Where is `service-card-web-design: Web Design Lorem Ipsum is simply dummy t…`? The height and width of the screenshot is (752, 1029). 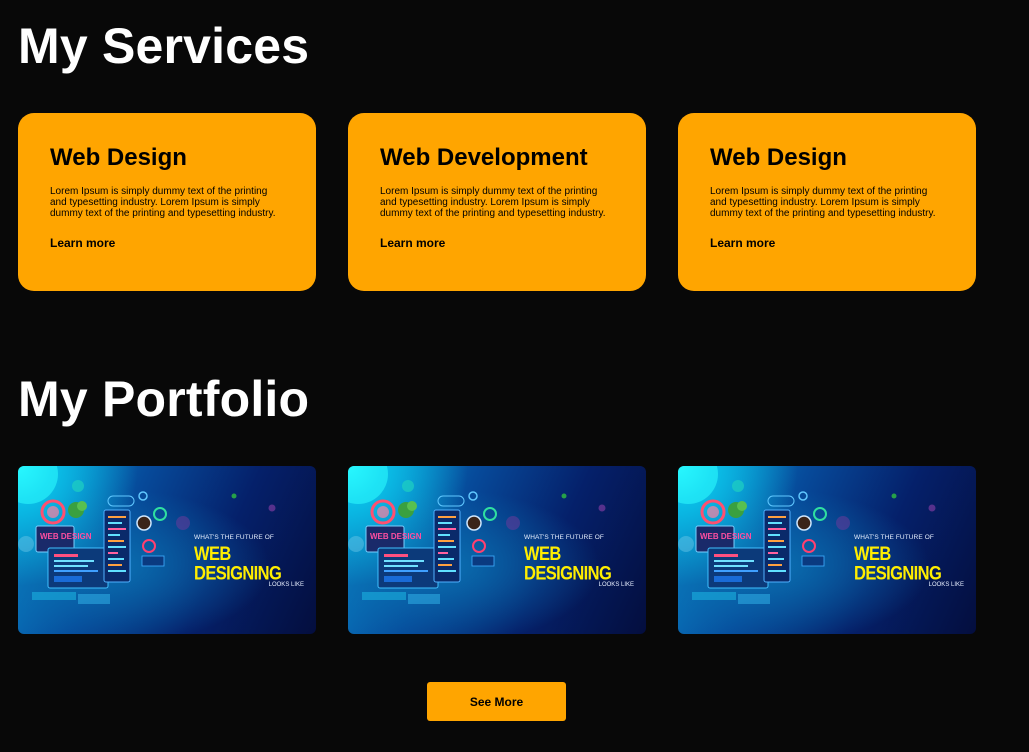 service-card-web-design: Web Design Lorem Ipsum is simply dummy t… is located at coordinates (167, 202).